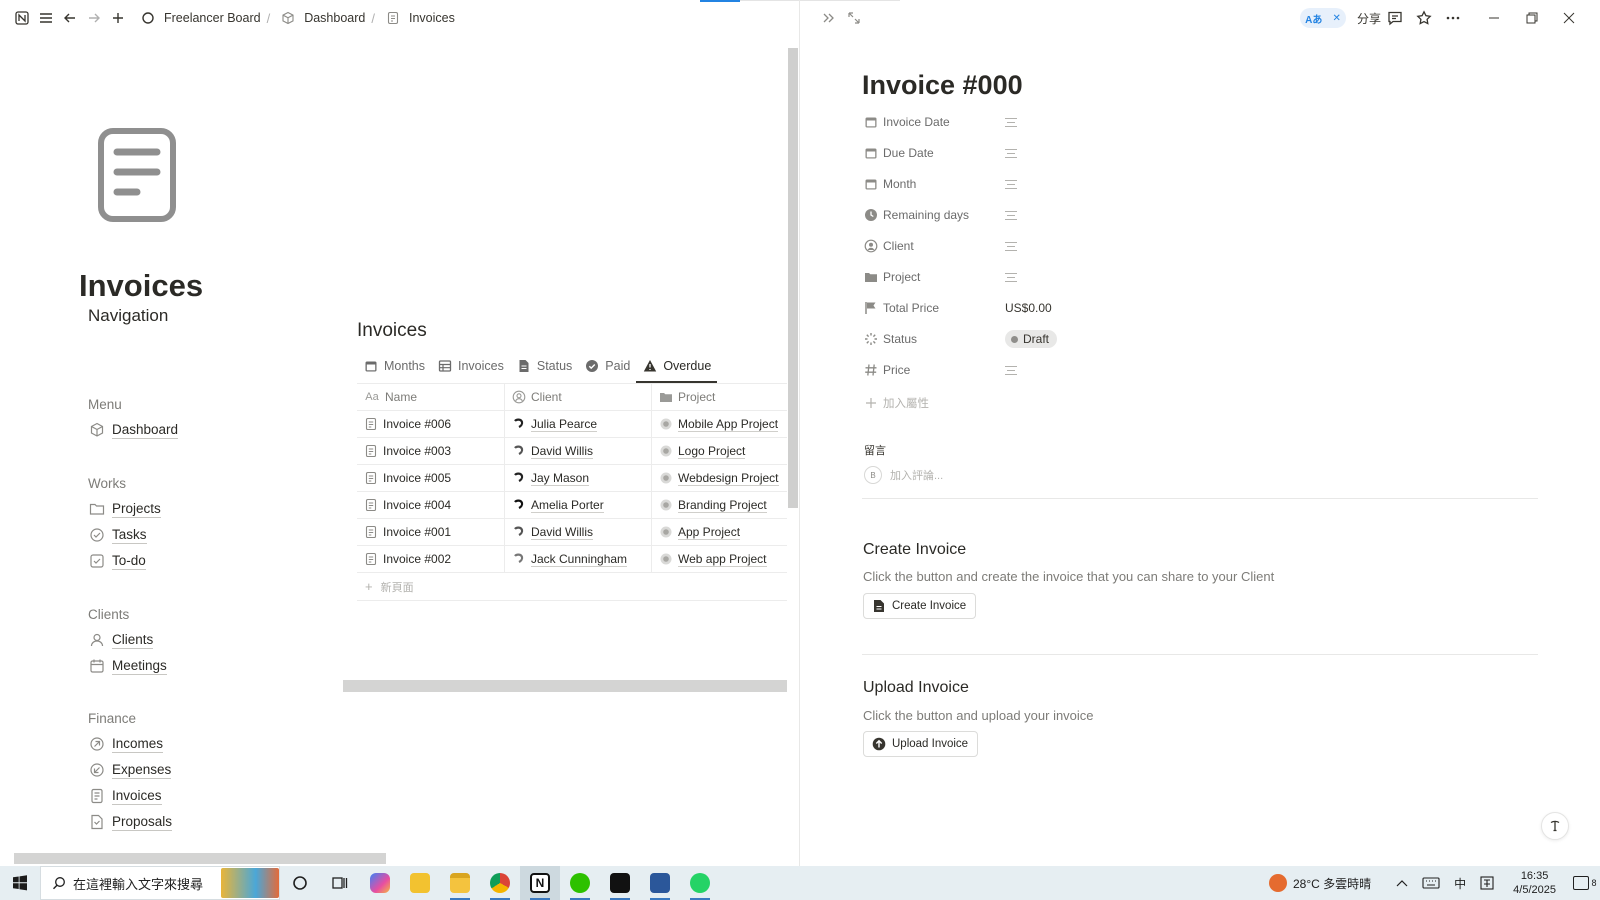  What do you see at coordinates (921, 744) in the screenshot?
I see `upload-invoice-button: Upload Invoice` at bounding box center [921, 744].